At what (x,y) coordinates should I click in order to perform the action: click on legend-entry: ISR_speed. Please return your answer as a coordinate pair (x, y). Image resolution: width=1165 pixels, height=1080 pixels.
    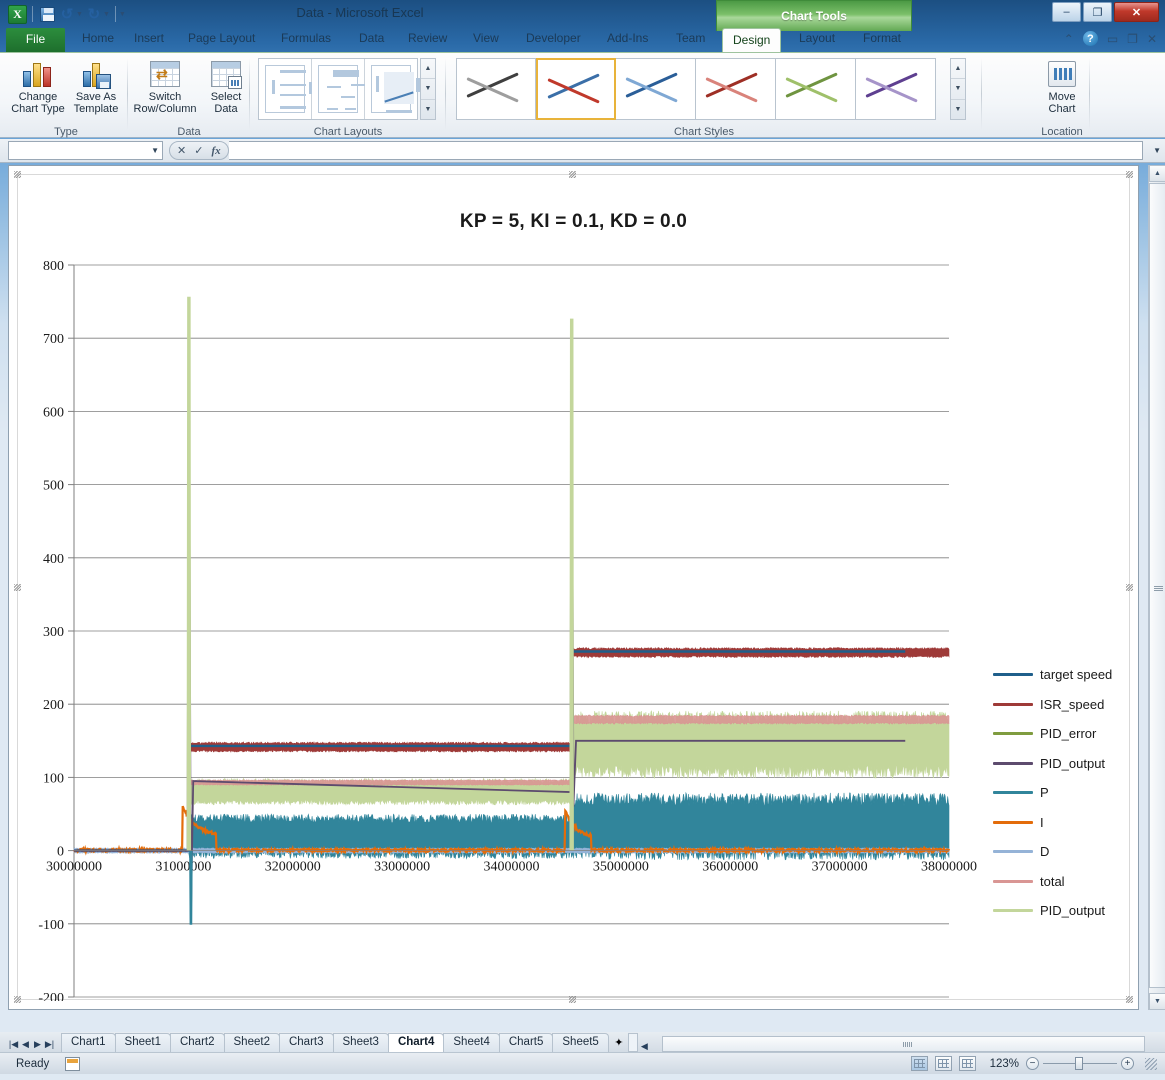
    Looking at the image, I should click on (1068, 705).